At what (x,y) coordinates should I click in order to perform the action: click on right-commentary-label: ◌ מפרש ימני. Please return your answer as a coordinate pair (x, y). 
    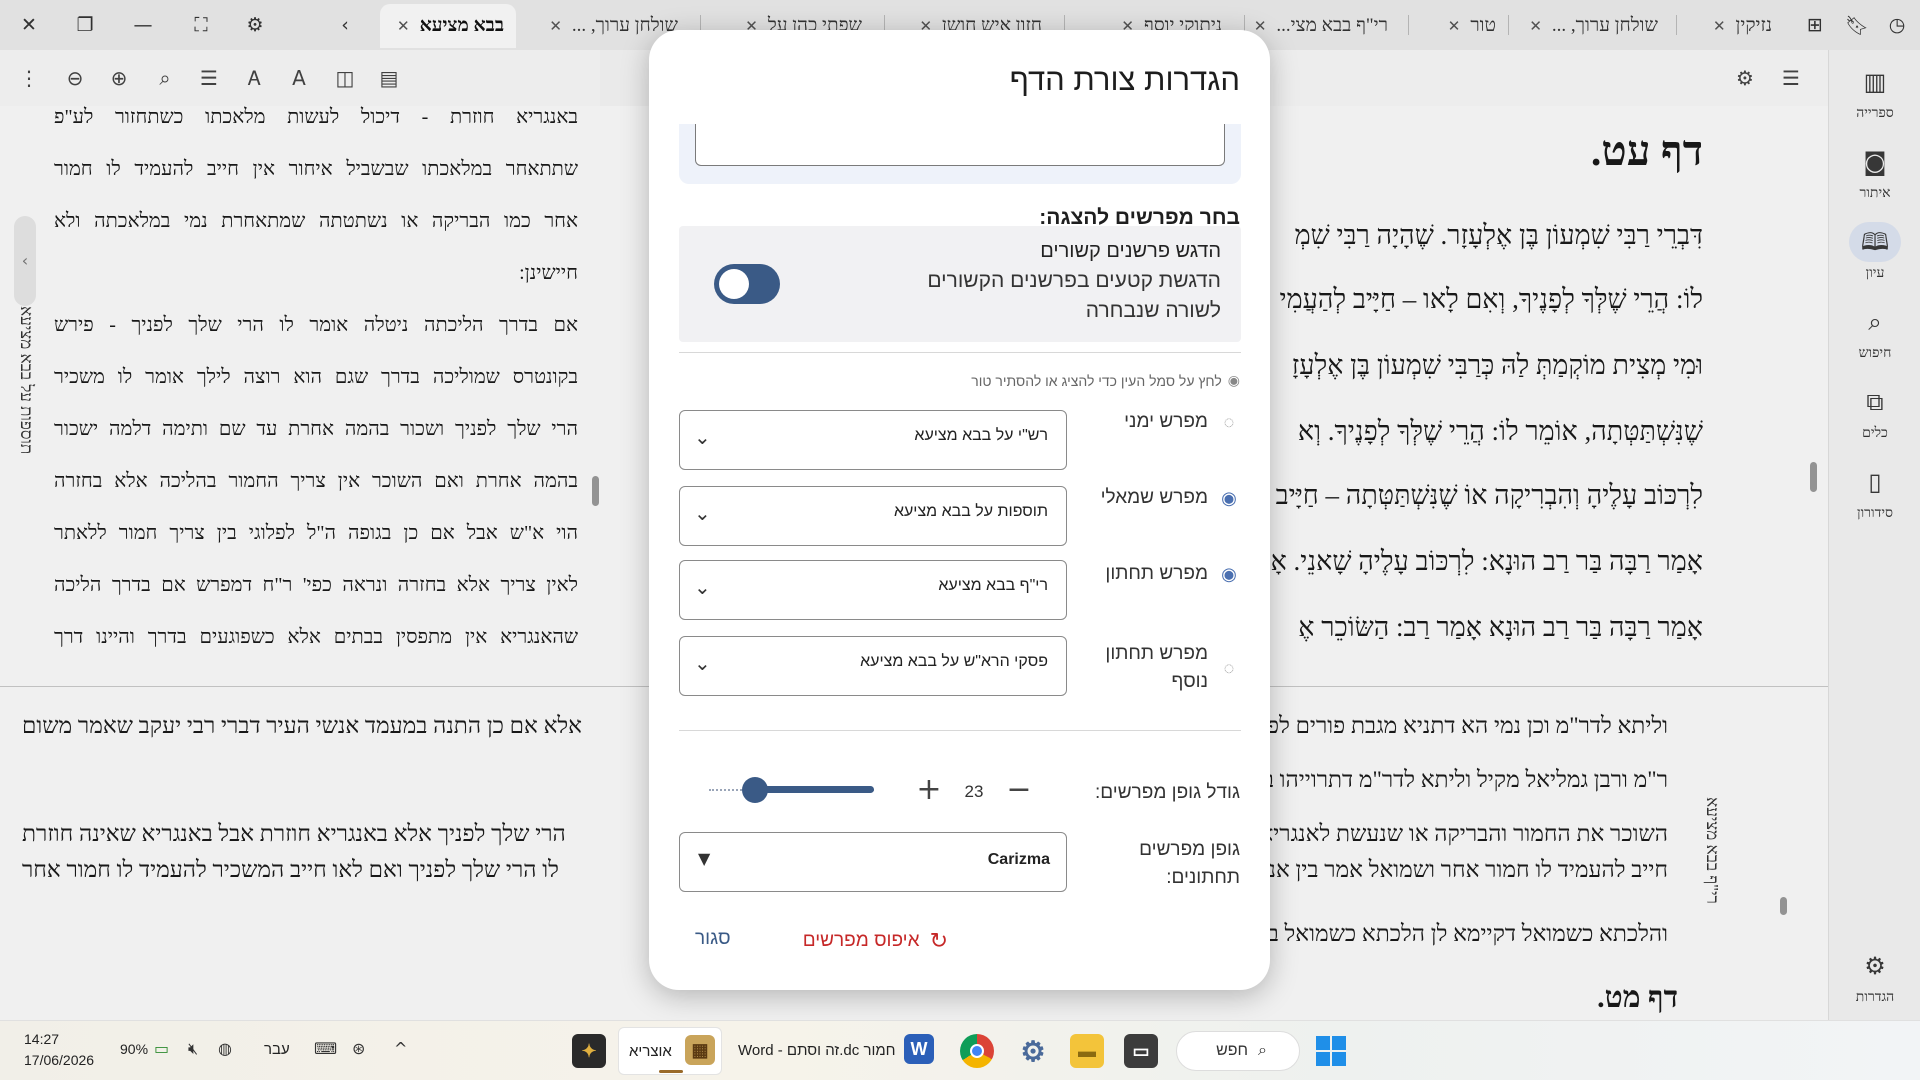
    Looking at the image, I should click on (1165, 422).